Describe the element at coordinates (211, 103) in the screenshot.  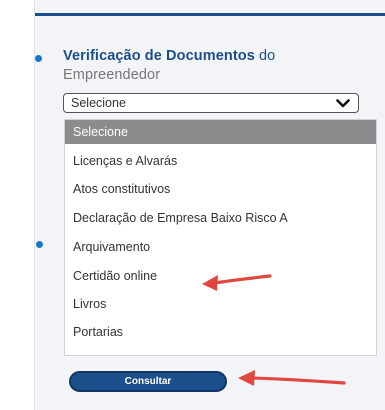
I see `document-type-select: Selecione` at that location.